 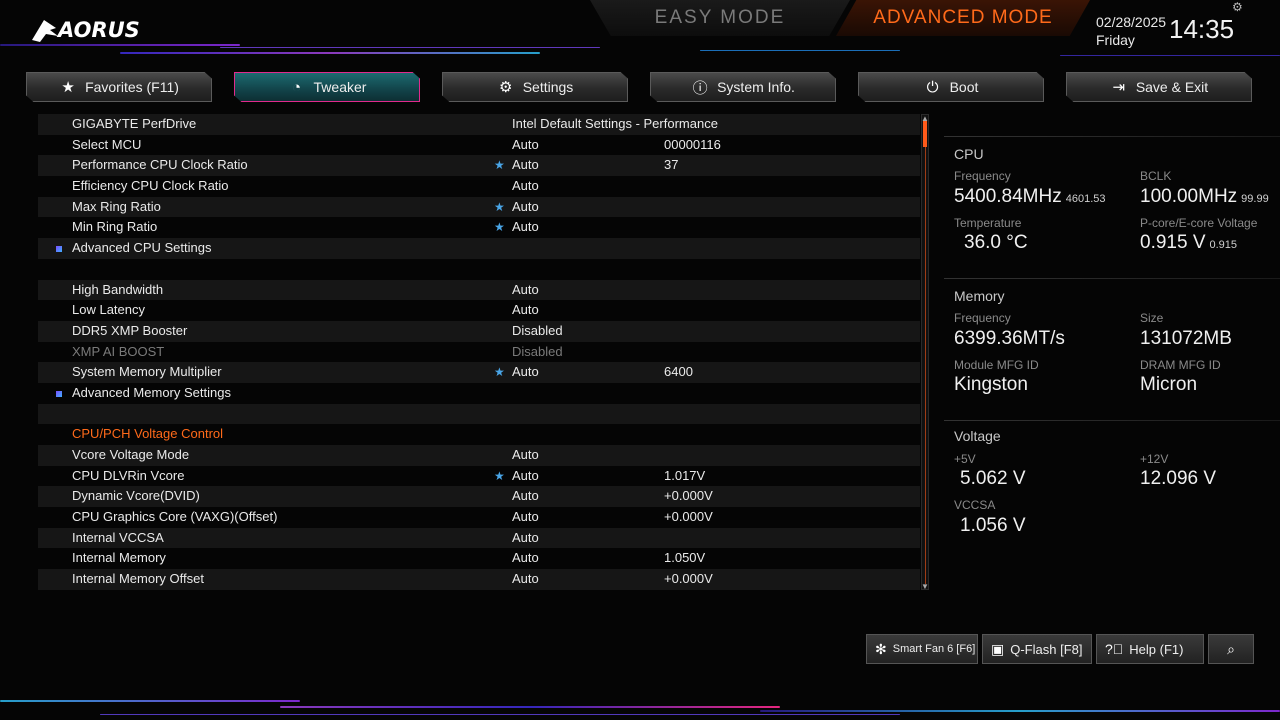 I want to click on setting-name: CPU Graphics Core (VAXG)(Offset), so click(x=175, y=517).